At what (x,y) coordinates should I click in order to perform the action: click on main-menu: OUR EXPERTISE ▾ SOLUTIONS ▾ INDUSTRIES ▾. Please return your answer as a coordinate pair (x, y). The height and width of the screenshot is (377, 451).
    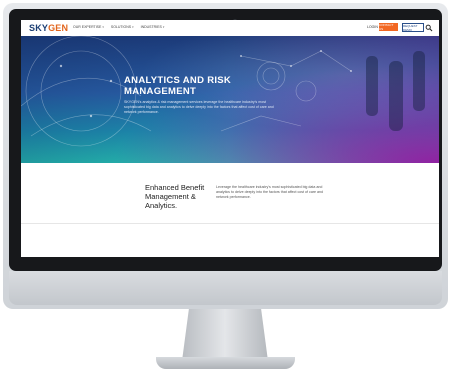
    Looking at the image, I should click on (118, 27).